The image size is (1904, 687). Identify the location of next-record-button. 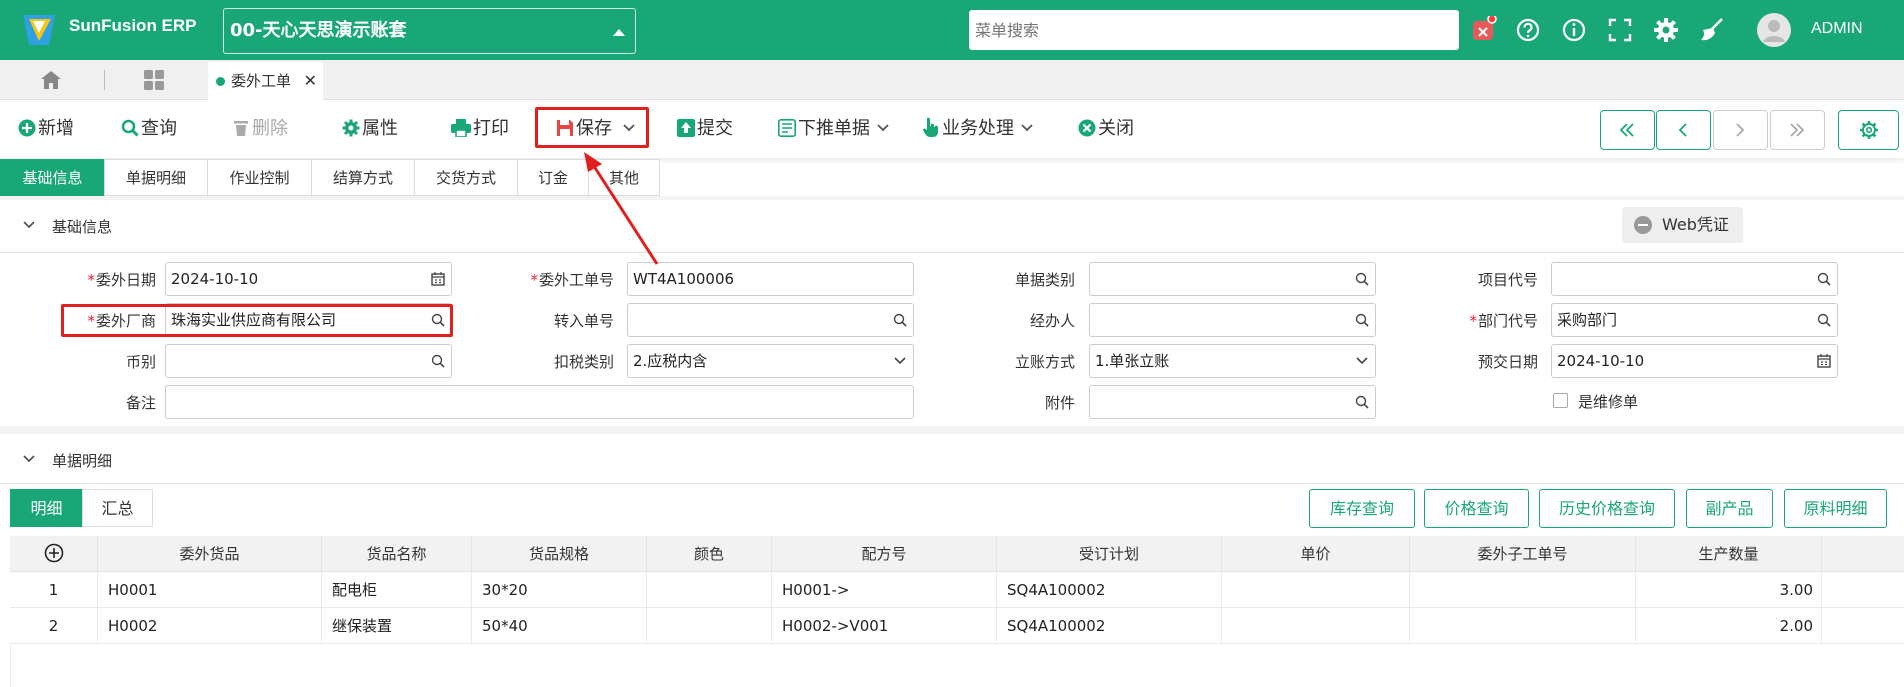
(1740, 130).